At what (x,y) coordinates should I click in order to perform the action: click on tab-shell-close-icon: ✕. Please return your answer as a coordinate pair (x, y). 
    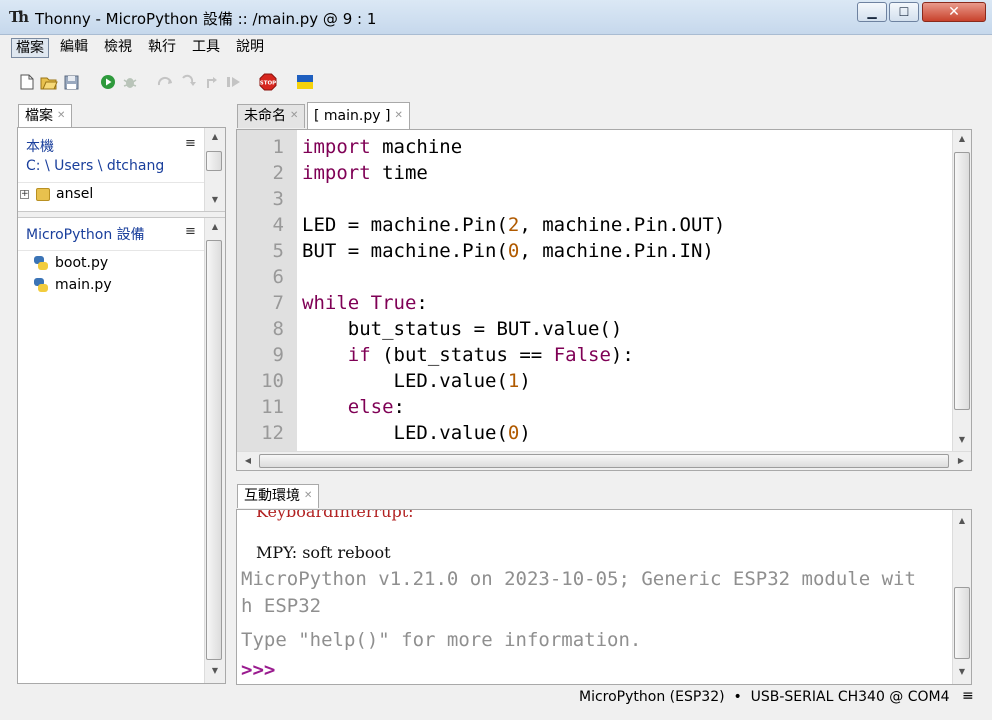
    Looking at the image, I should click on (308, 495).